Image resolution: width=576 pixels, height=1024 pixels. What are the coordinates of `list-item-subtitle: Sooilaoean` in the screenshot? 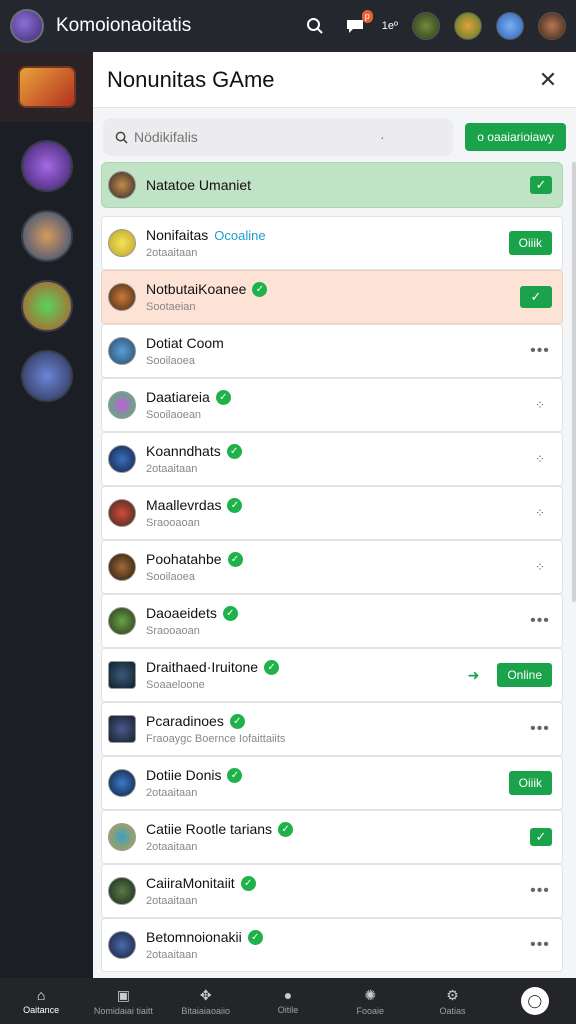 It's located at (174, 415).